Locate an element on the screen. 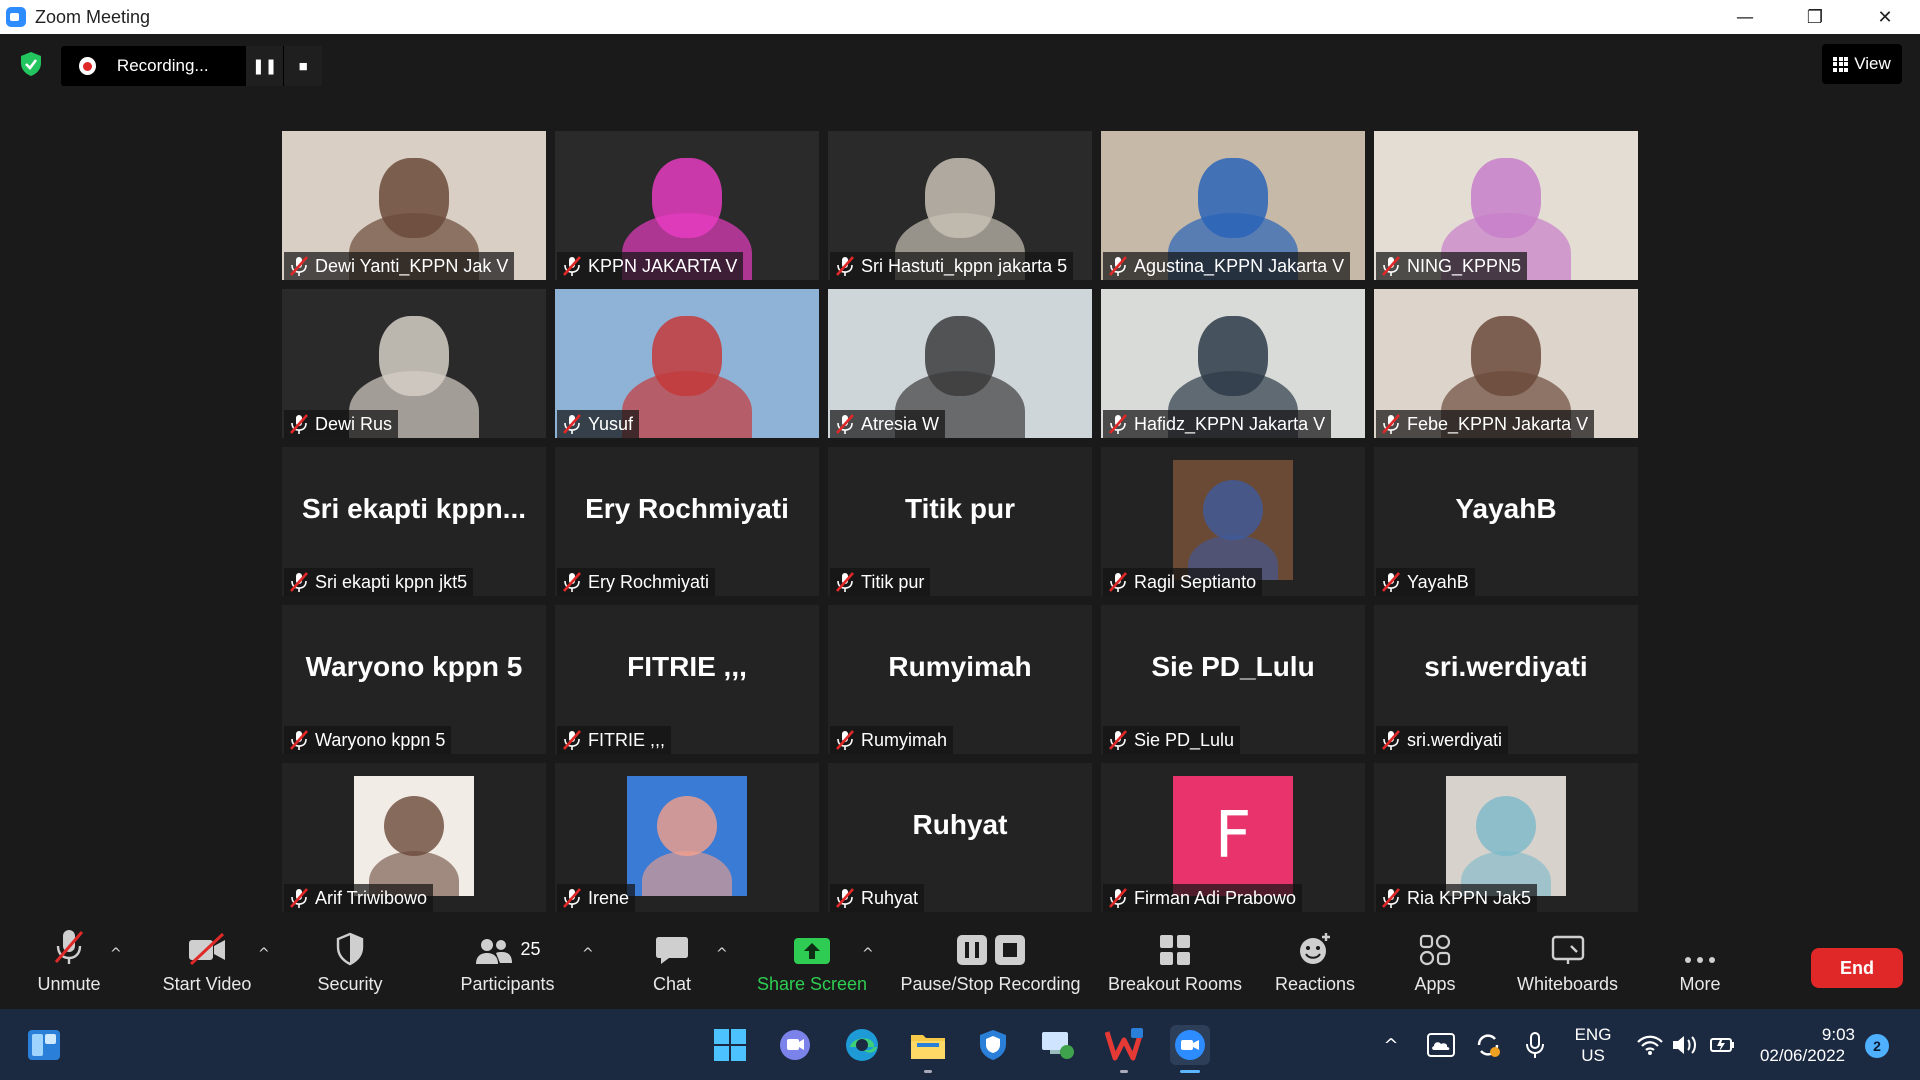 Image resolution: width=1920 pixels, height=1080 pixels. encryption-shield-icon is located at coordinates (31, 64).